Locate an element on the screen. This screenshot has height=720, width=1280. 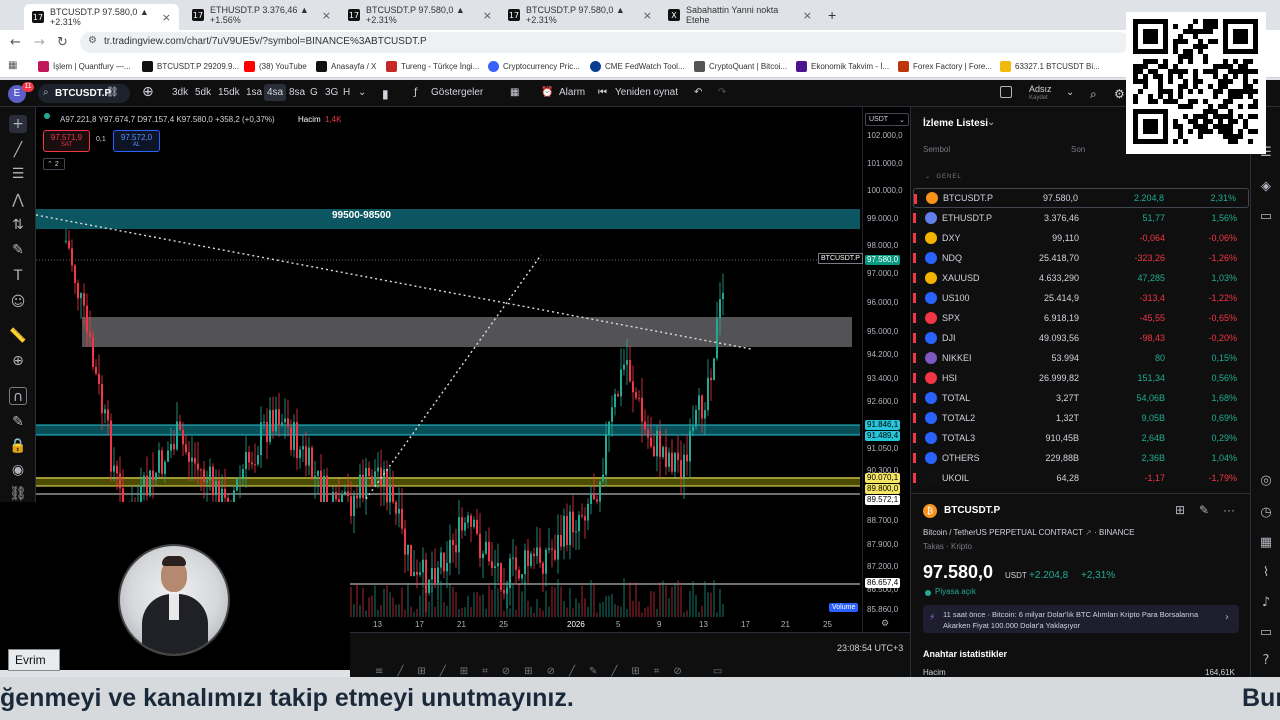
edit-icon: ✎ is located at coordinates (1204, 510).